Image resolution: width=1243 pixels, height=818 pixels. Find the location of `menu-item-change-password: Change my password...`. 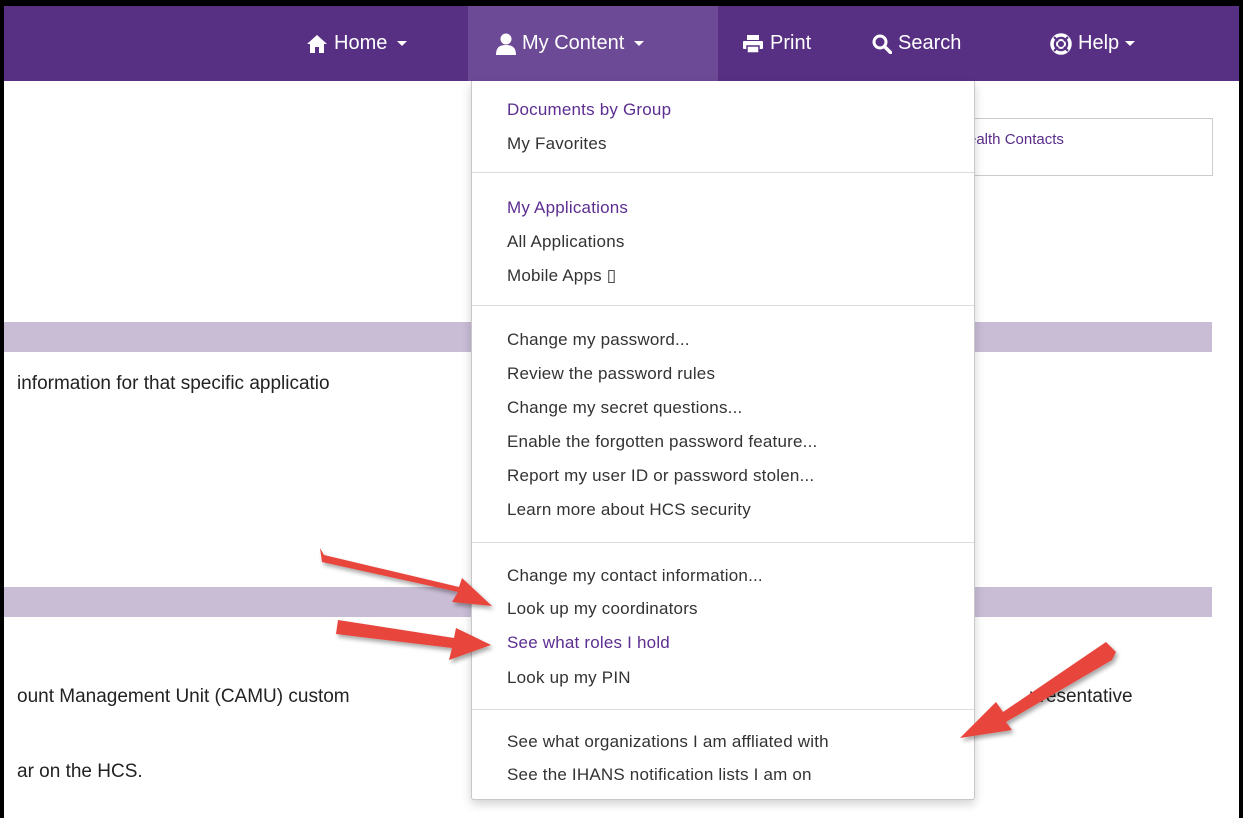

menu-item-change-password: Change my password... is located at coordinates (598, 340).